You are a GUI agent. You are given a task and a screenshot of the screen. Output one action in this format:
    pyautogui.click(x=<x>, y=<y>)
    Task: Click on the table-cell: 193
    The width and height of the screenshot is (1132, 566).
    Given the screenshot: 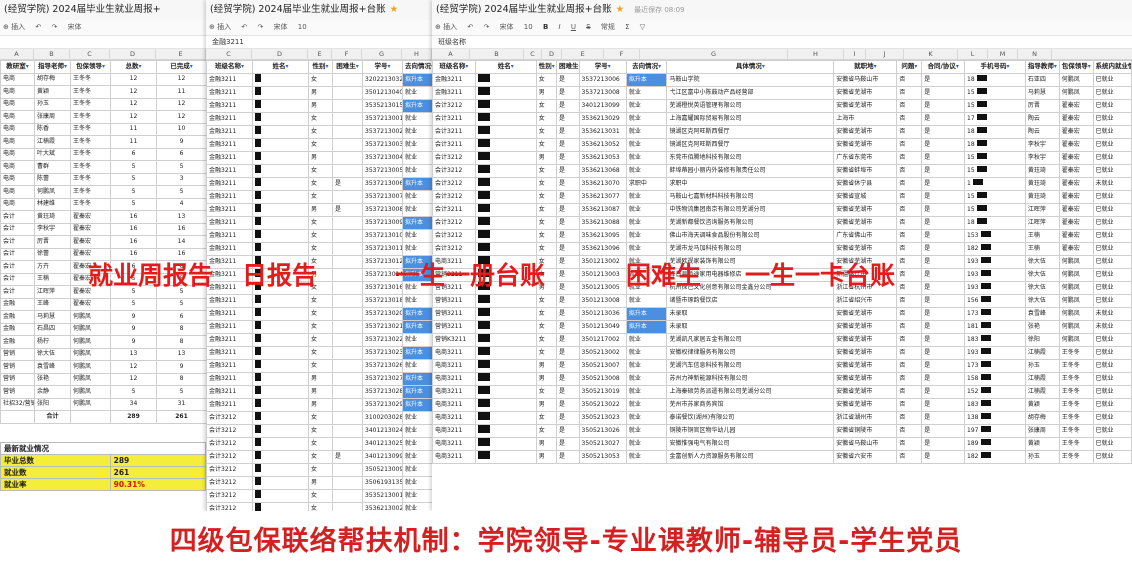 What is the action you would take?
    pyautogui.click(x=995, y=287)
    